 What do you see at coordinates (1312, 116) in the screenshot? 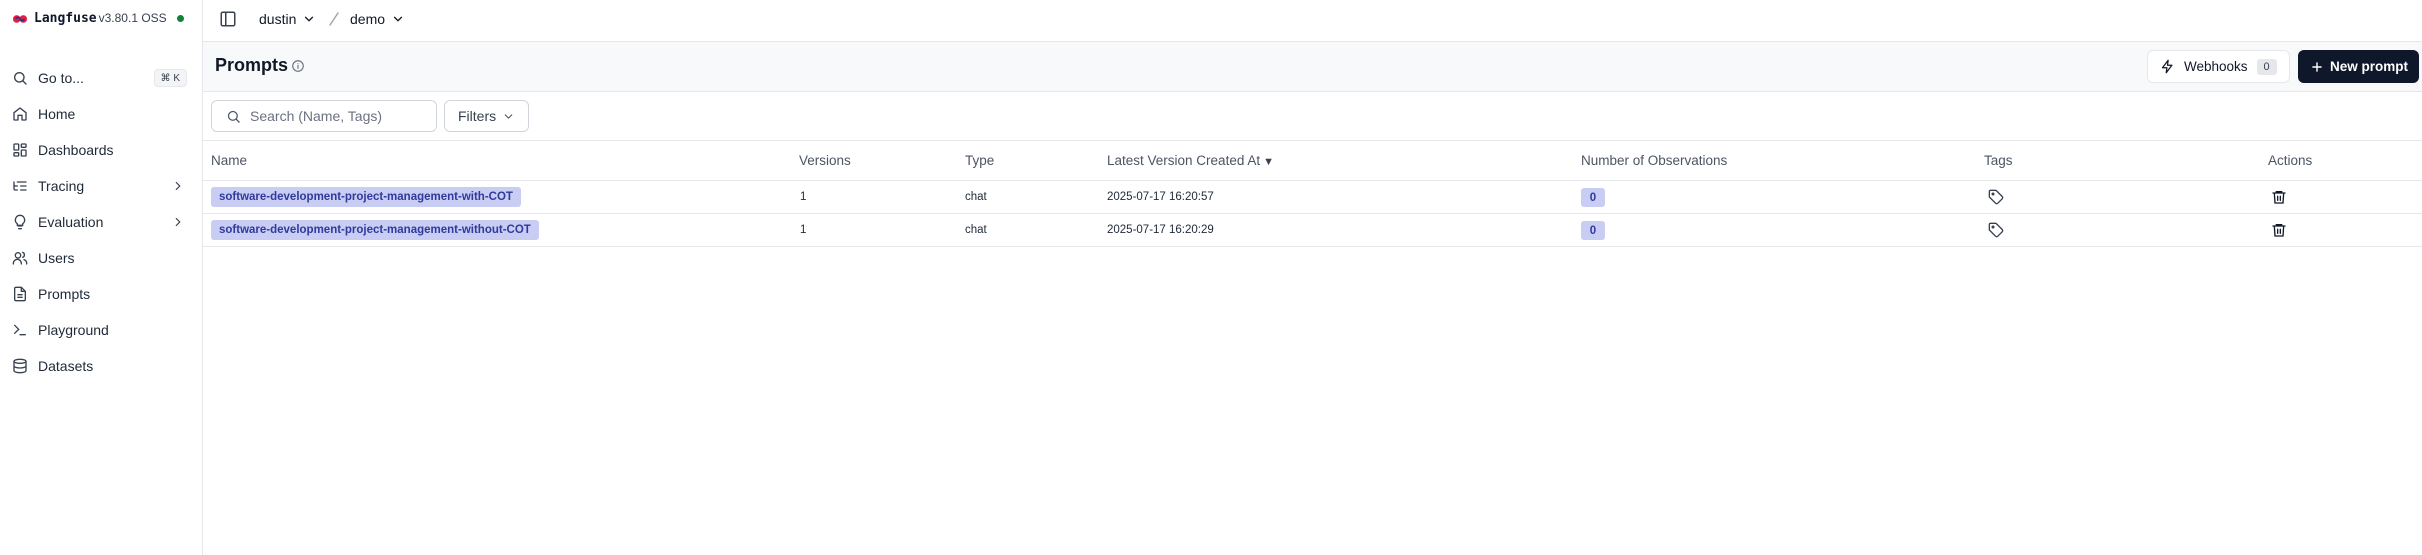
I see `table-toolbar: Filters` at bounding box center [1312, 116].